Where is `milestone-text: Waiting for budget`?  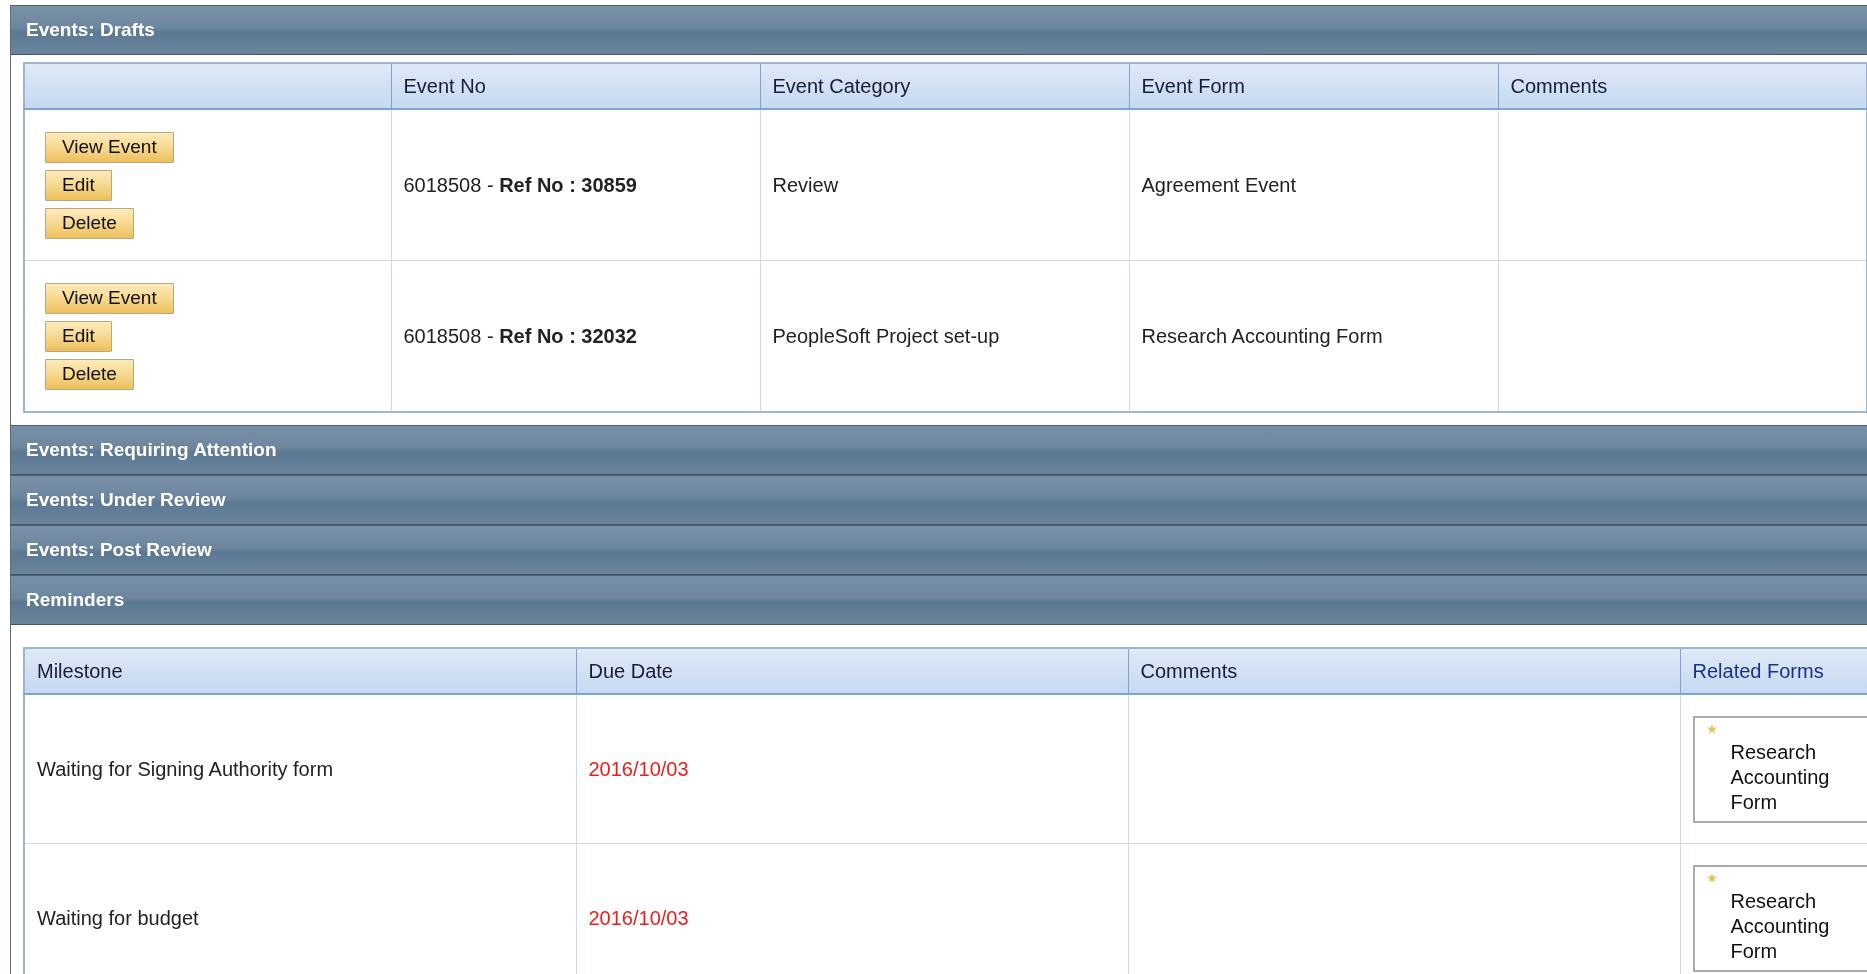 milestone-text: Waiting for budget is located at coordinates (118, 917).